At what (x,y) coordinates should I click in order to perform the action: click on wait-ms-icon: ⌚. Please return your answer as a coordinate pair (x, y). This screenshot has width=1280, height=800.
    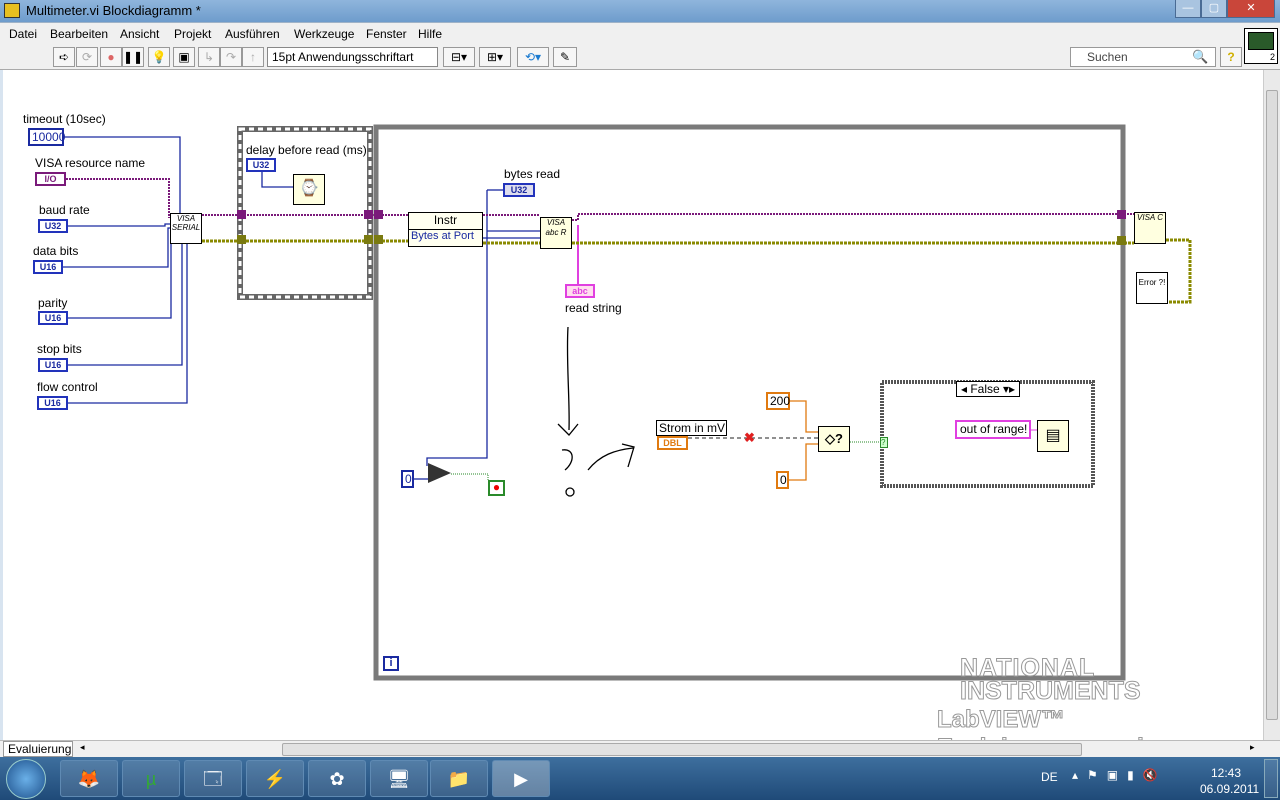
    Looking at the image, I should click on (309, 189).